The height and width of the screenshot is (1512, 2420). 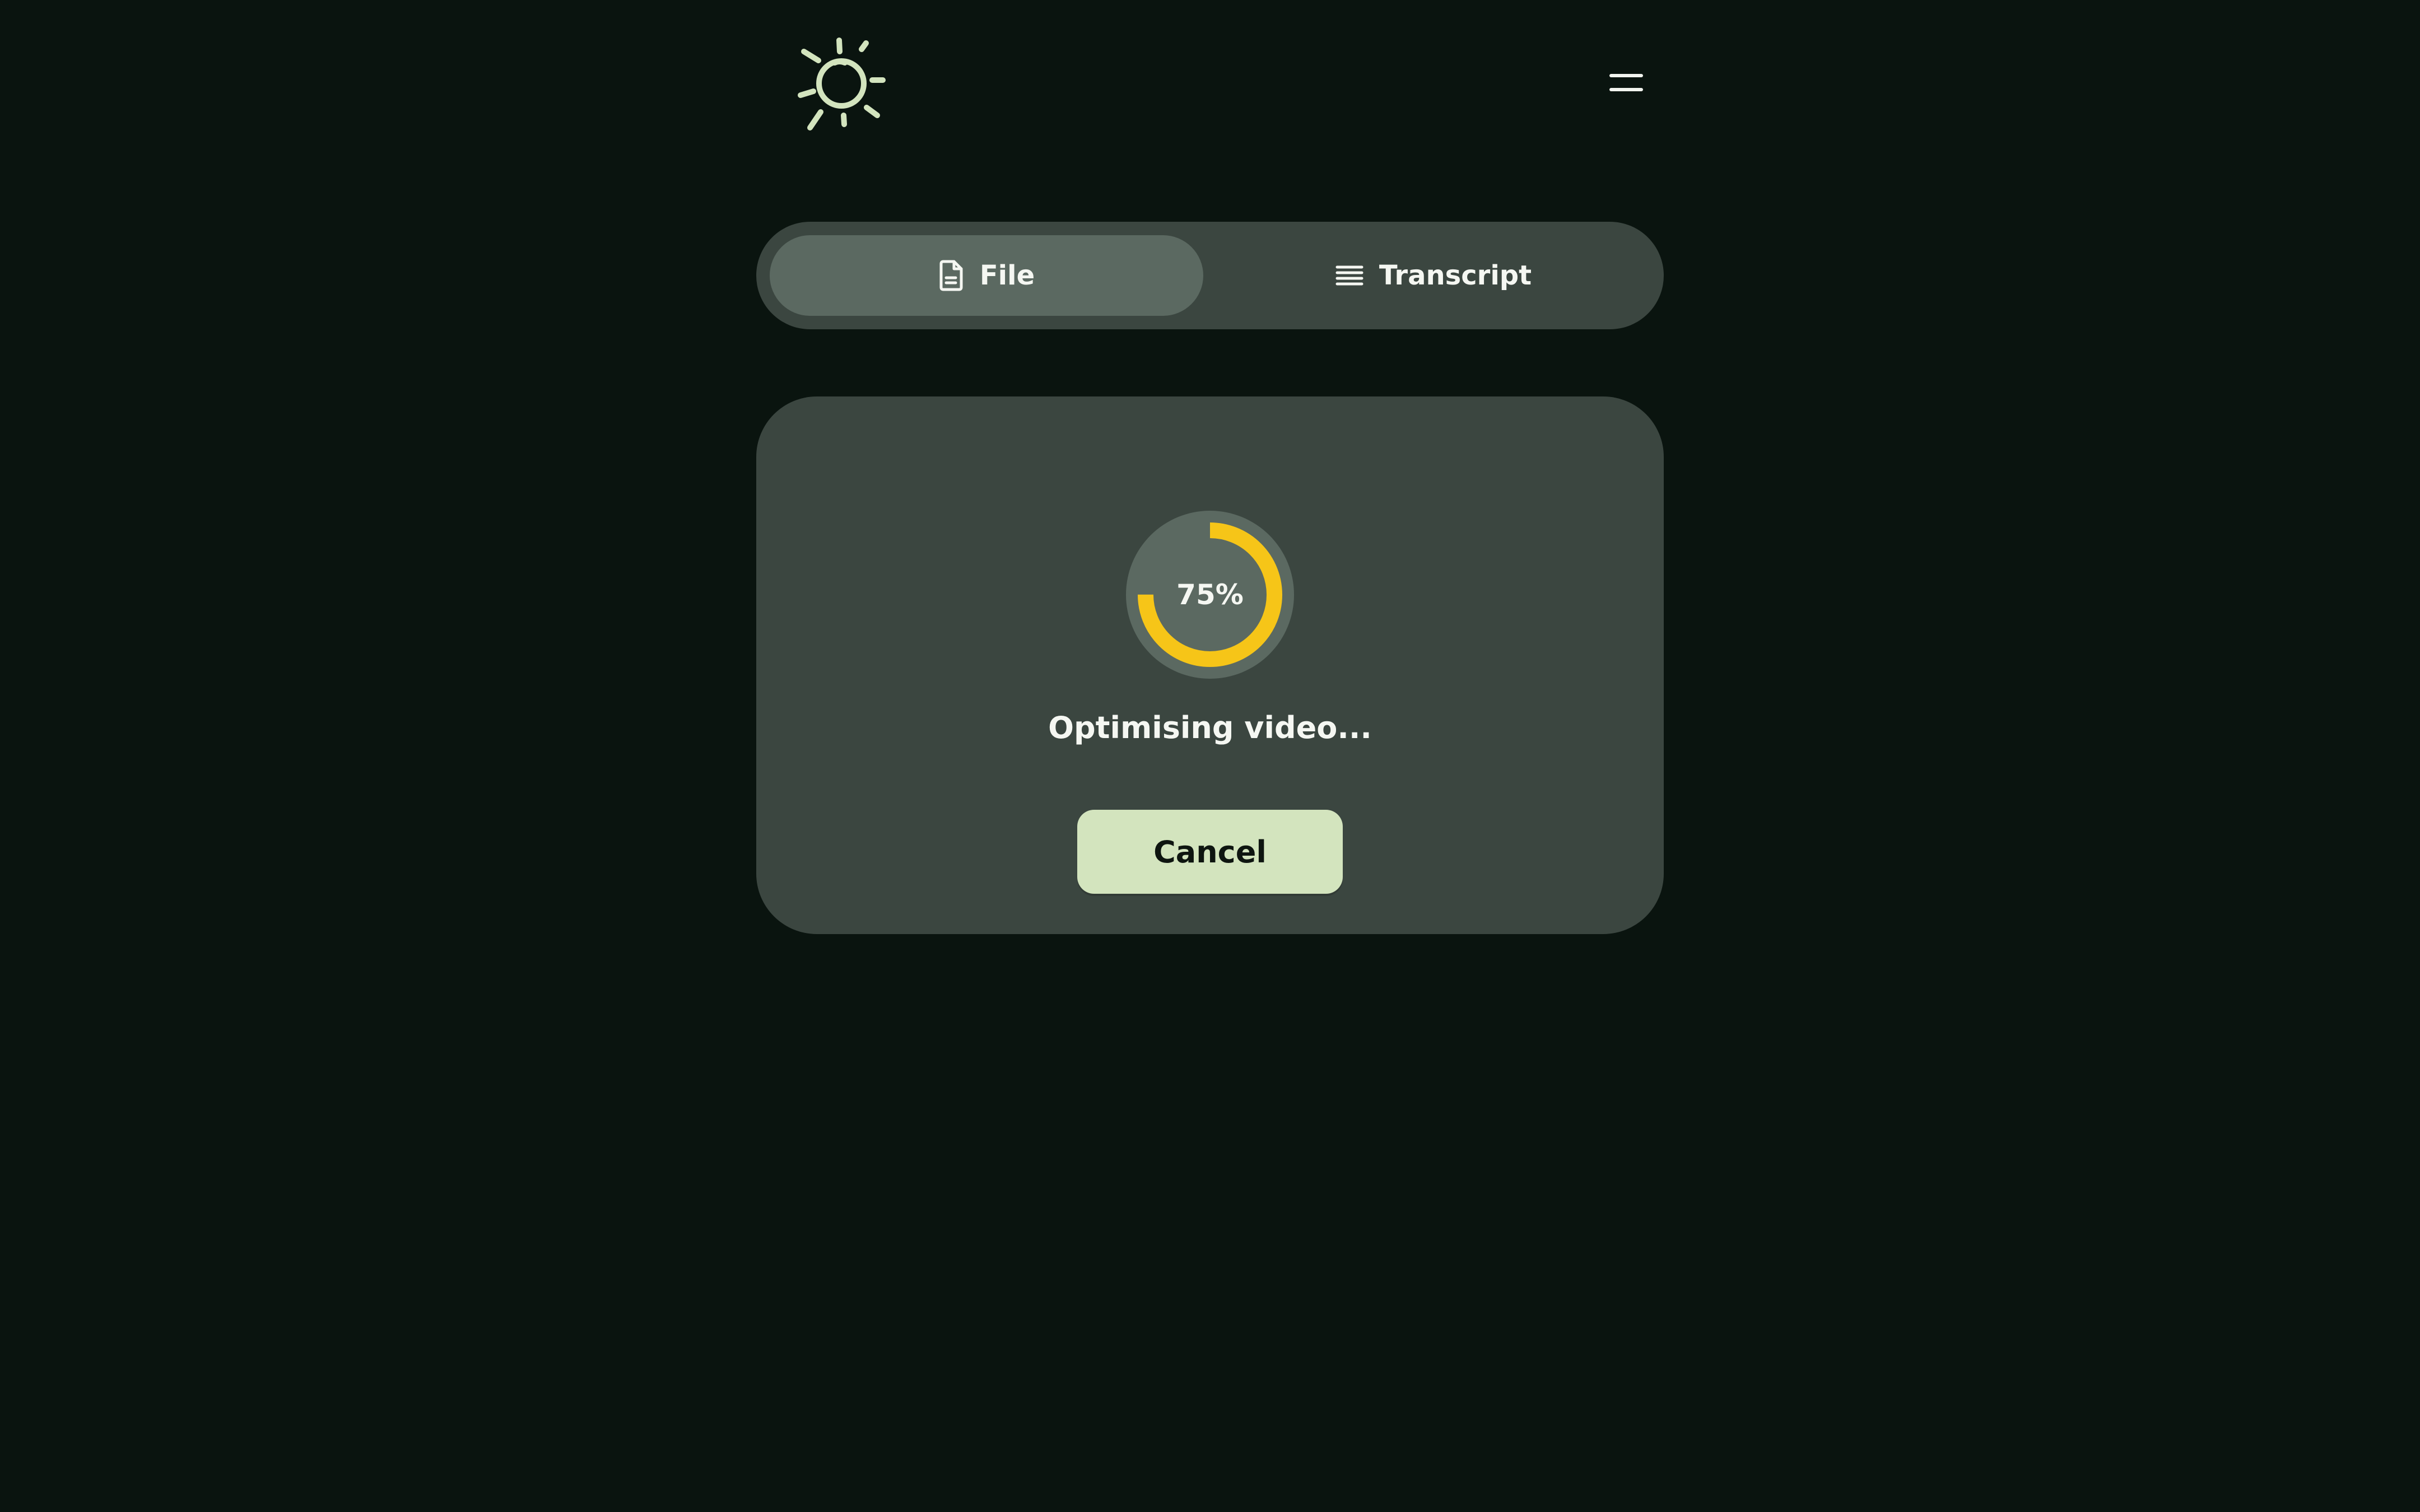 I want to click on progress-card: 75% Optimising video... Cancel, so click(x=1210, y=665).